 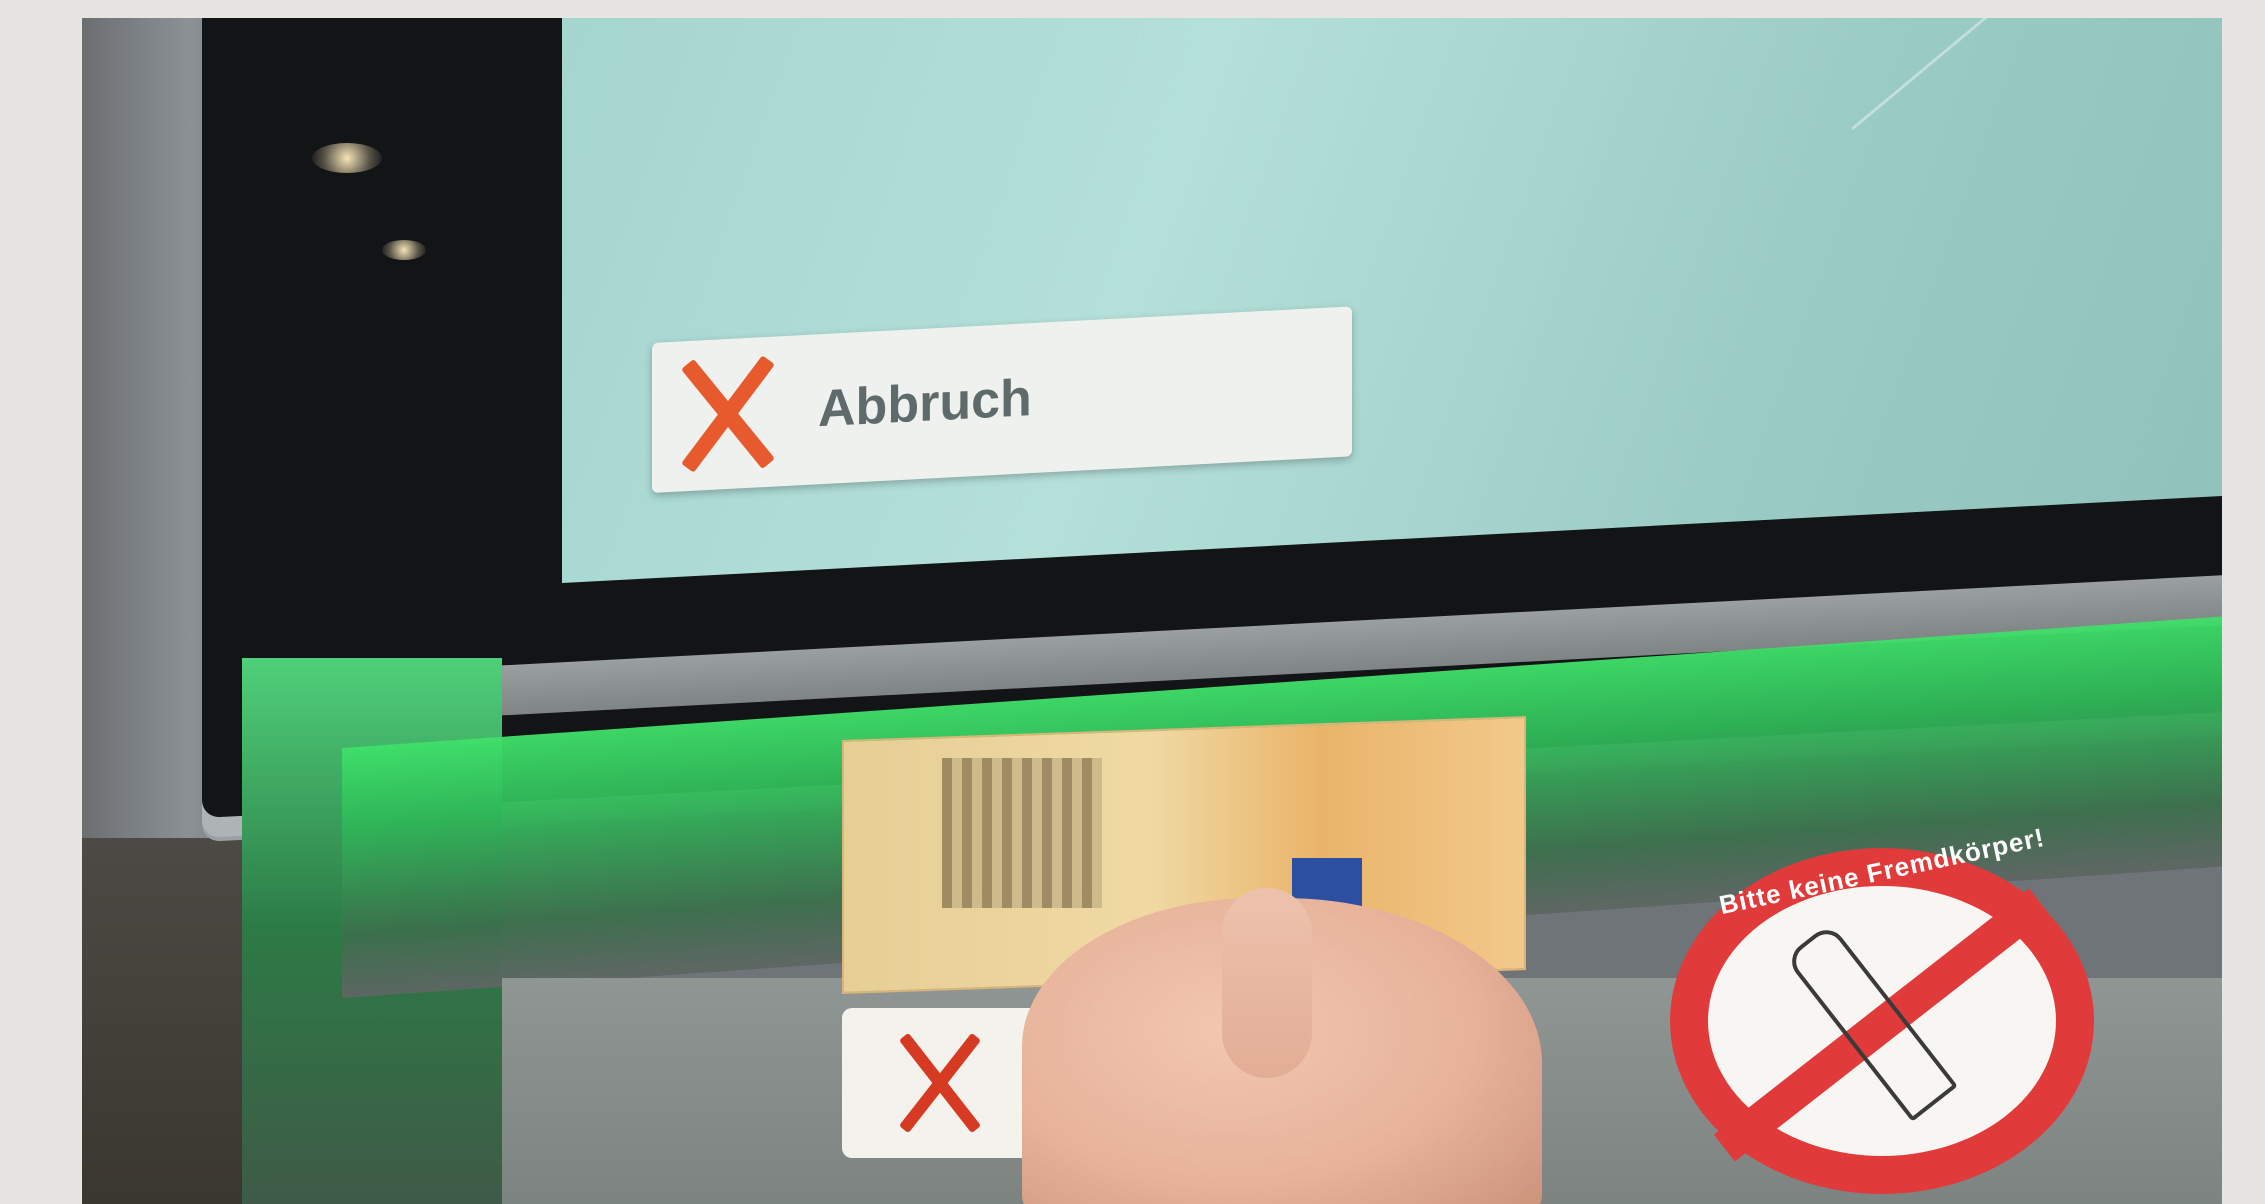 What do you see at coordinates (942, 1083) in the screenshot?
I see `prohibited-x-icon` at bounding box center [942, 1083].